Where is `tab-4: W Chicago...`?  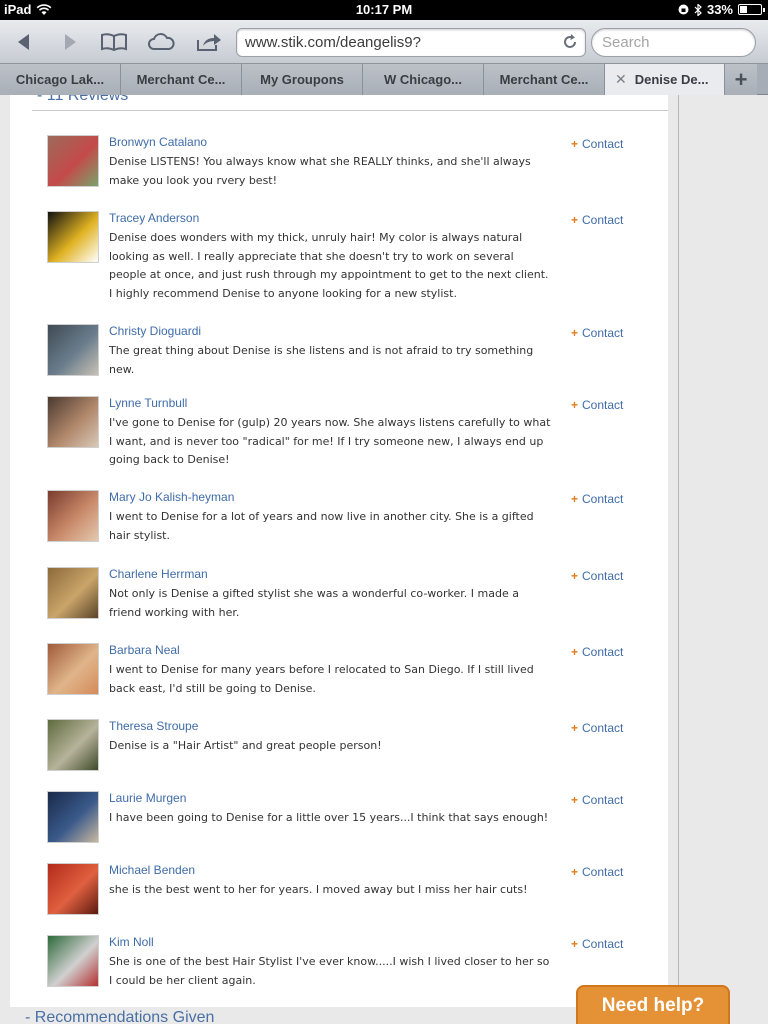
tab-4: W Chicago... is located at coordinates (423, 79).